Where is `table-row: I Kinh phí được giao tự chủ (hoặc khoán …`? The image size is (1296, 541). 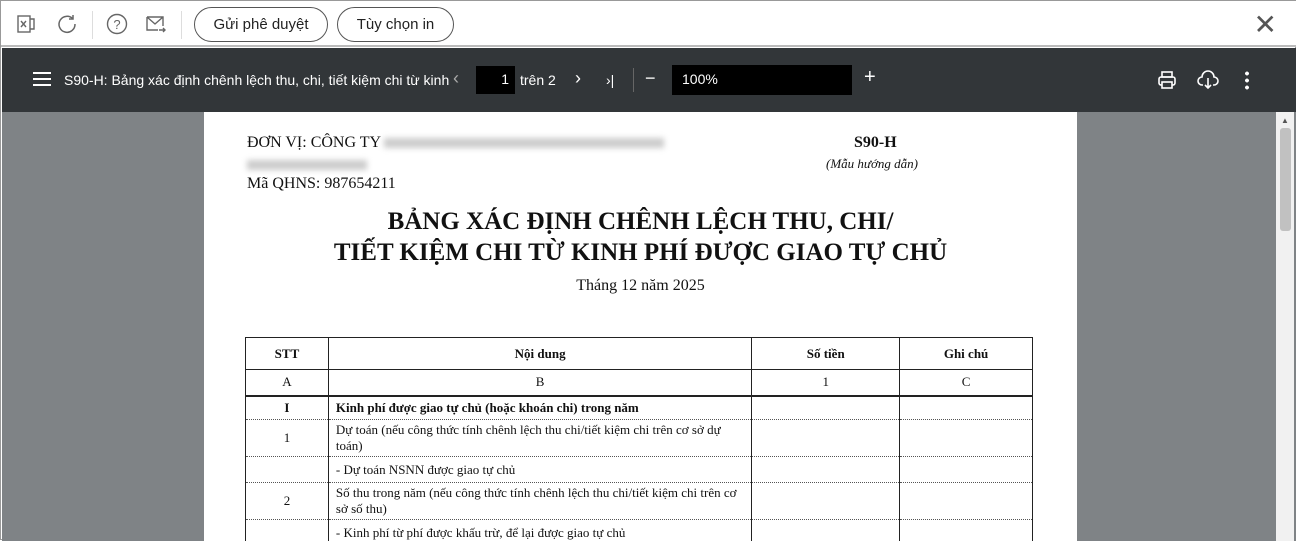 table-row: I Kinh phí được giao tự chủ (hoặc khoán … is located at coordinates (639, 408).